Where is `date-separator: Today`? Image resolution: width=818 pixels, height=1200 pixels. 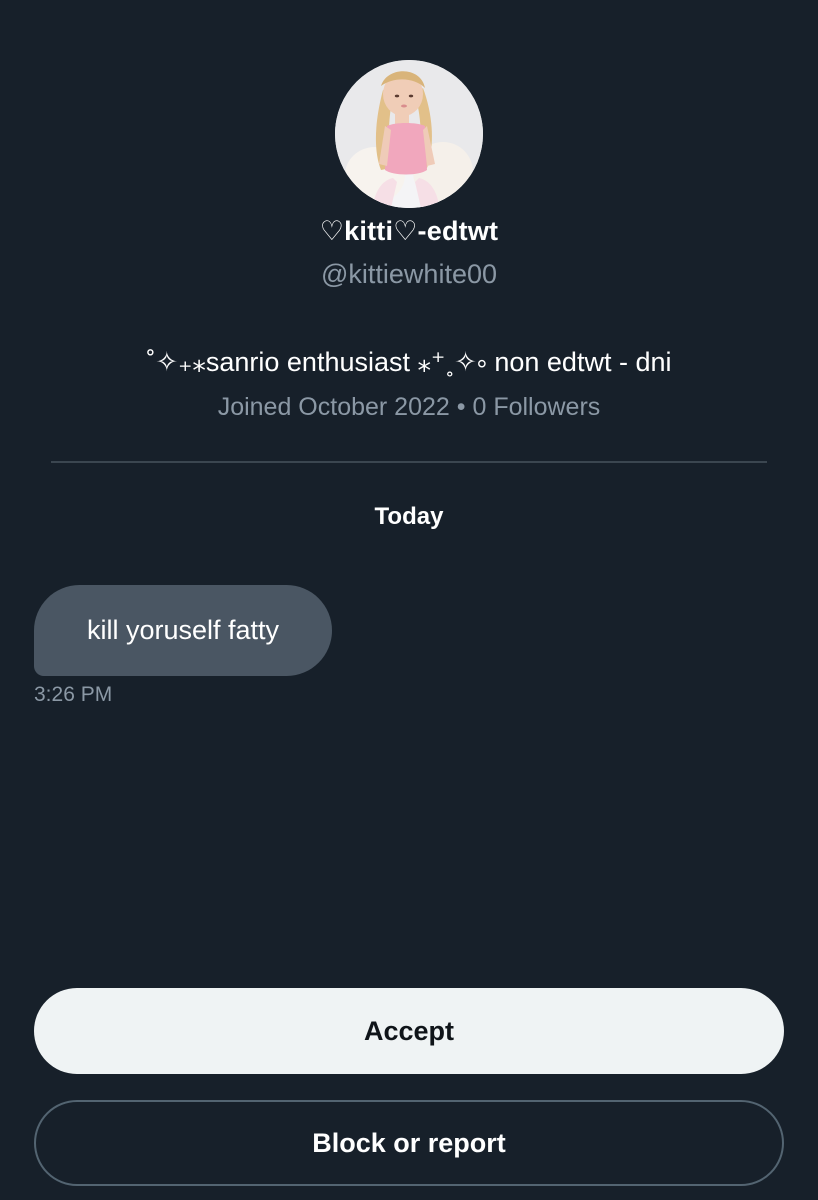
date-separator: Today is located at coordinates (409, 516).